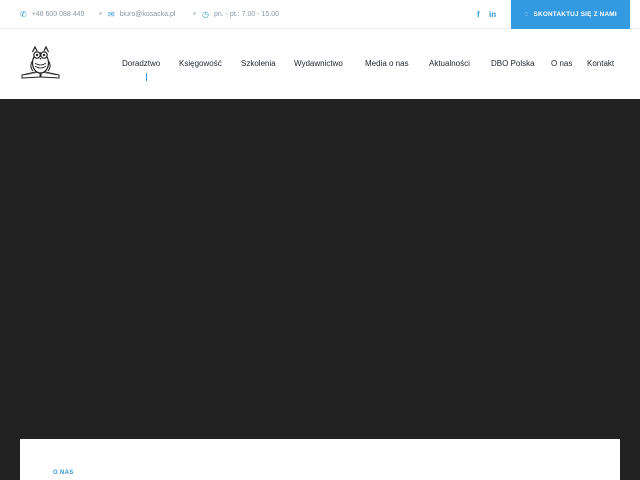  I want to click on content-card: O NAS, so click(320, 459).